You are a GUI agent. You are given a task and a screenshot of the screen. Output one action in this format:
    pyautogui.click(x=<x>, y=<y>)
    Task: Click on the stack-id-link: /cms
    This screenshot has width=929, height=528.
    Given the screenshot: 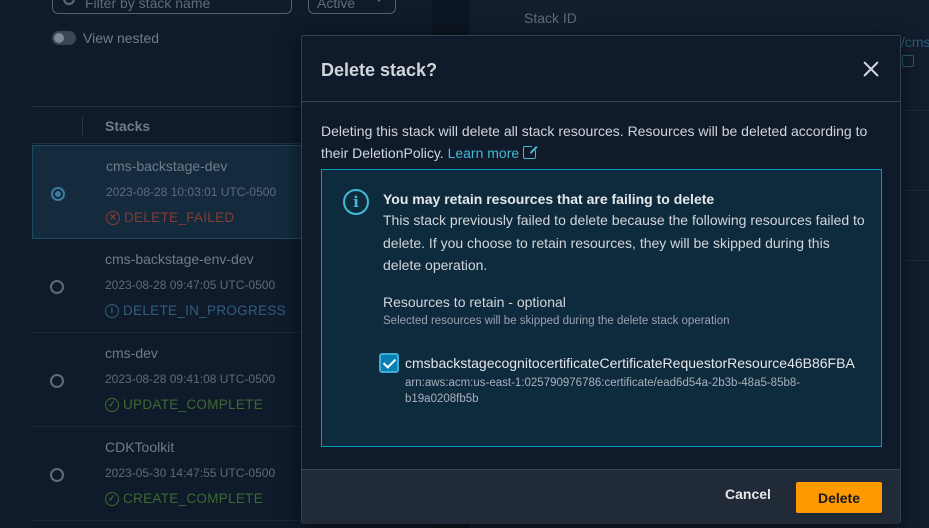 What is the action you would take?
    pyautogui.click(x=915, y=42)
    